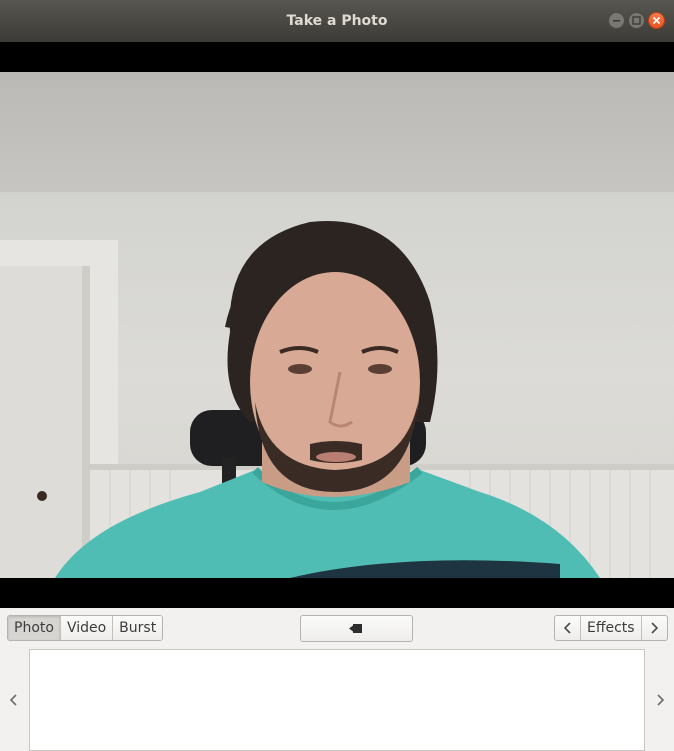 The image size is (674, 751). I want to click on minimize-button, so click(616, 20).